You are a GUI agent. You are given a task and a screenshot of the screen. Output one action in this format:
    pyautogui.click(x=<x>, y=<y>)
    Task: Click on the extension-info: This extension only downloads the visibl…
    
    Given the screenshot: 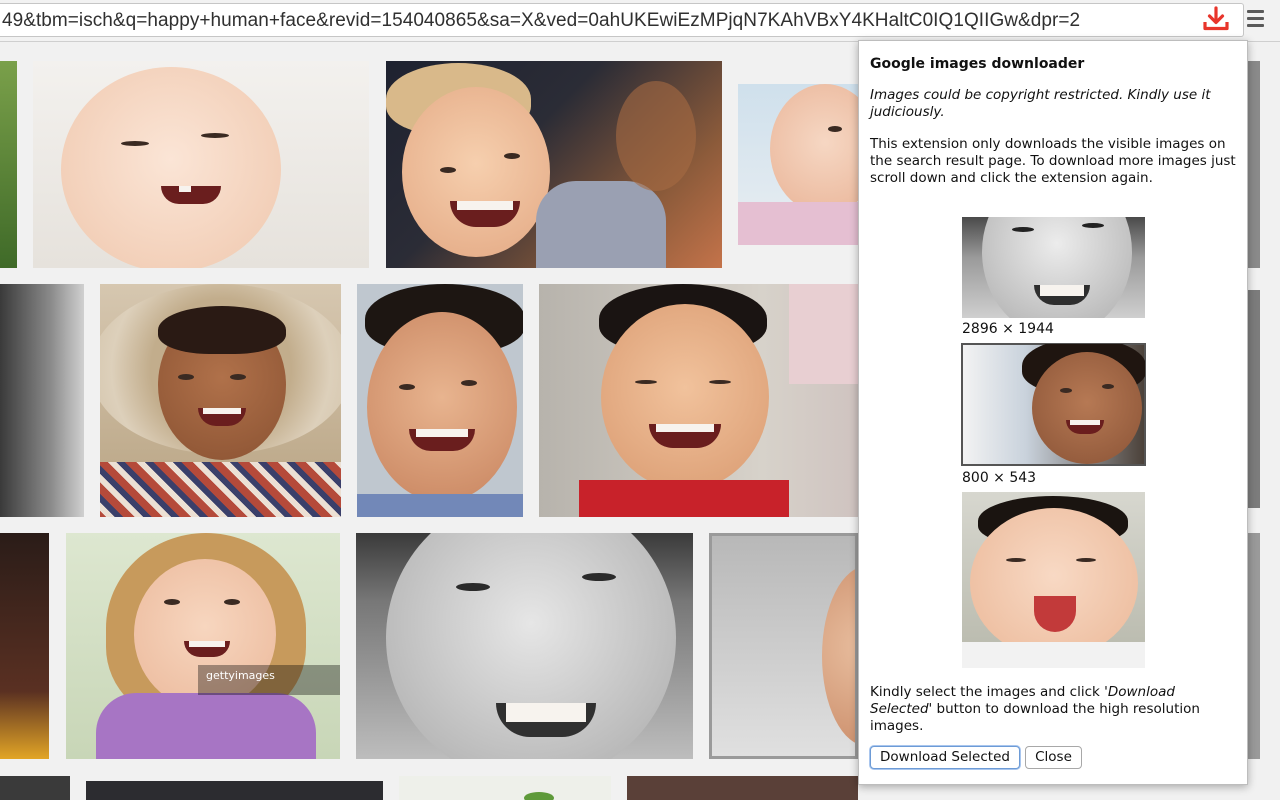 What is the action you would take?
    pyautogui.click(x=1053, y=161)
    